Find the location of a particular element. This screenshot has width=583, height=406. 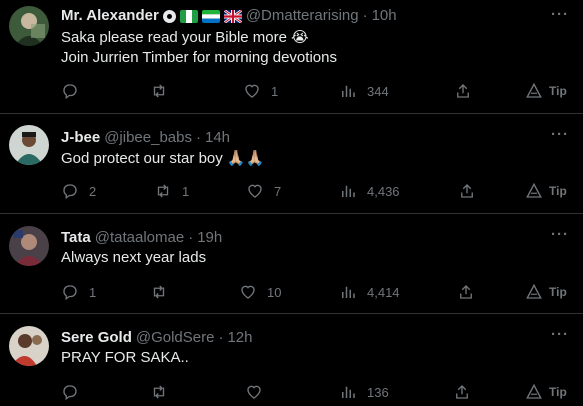

reply-button: 1 is located at coordinates (78, 292).